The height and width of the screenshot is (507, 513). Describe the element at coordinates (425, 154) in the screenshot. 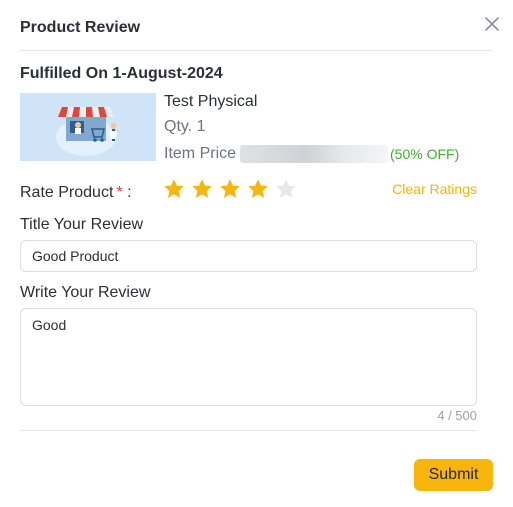

I see `discount-badge: (50% OFF)` at that location.